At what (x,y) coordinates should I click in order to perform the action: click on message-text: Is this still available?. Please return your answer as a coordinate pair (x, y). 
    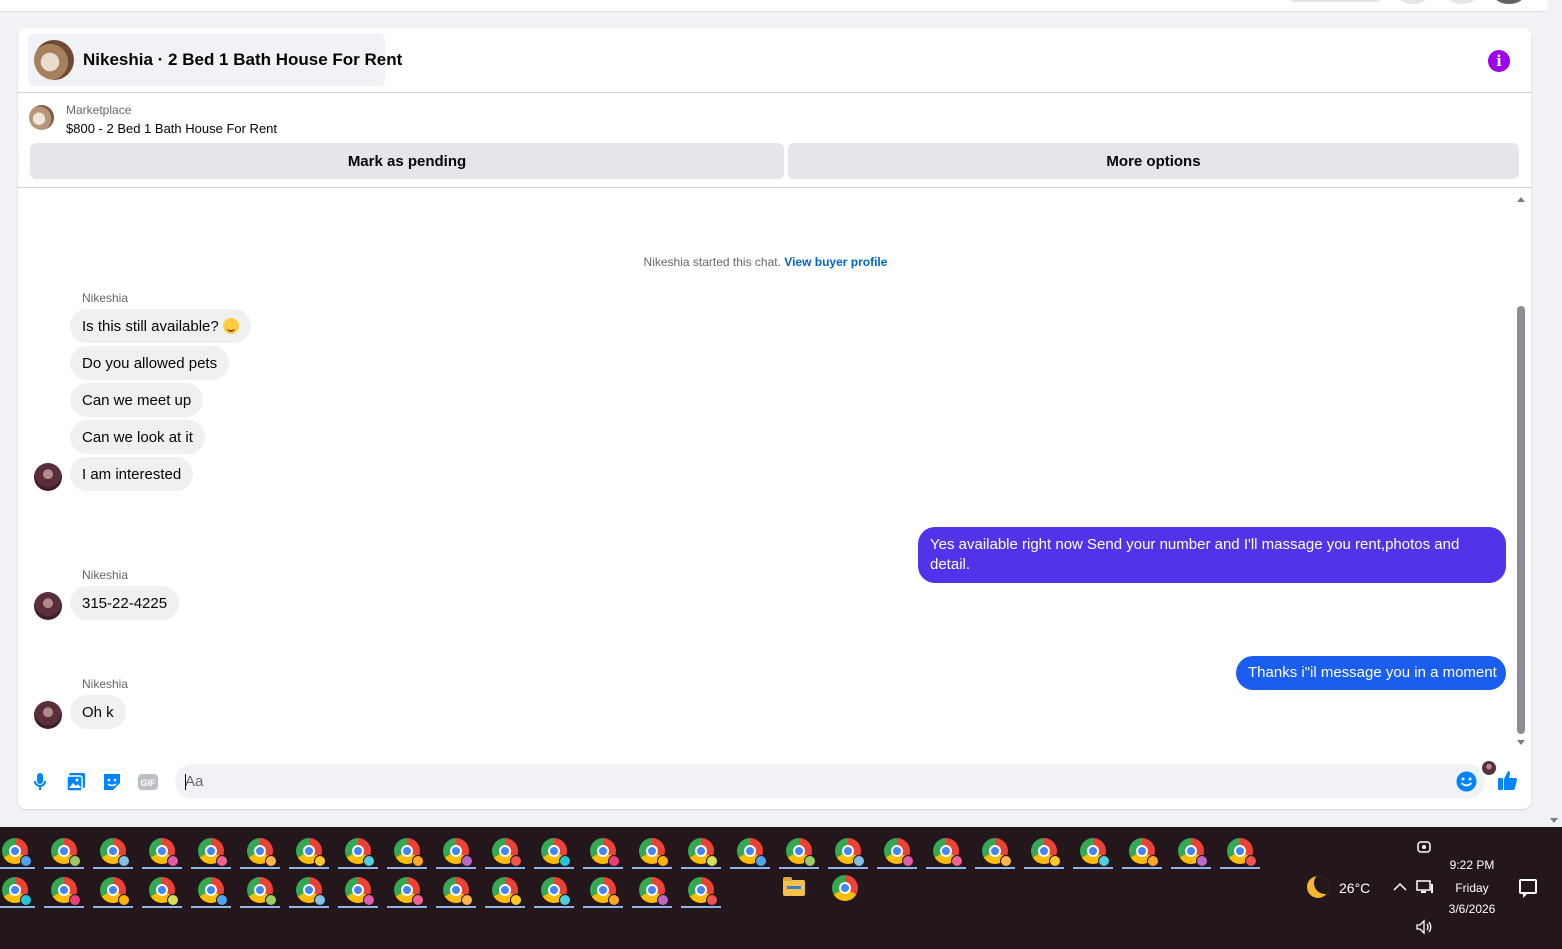
    Looking at the image, I should click on (150, 326).